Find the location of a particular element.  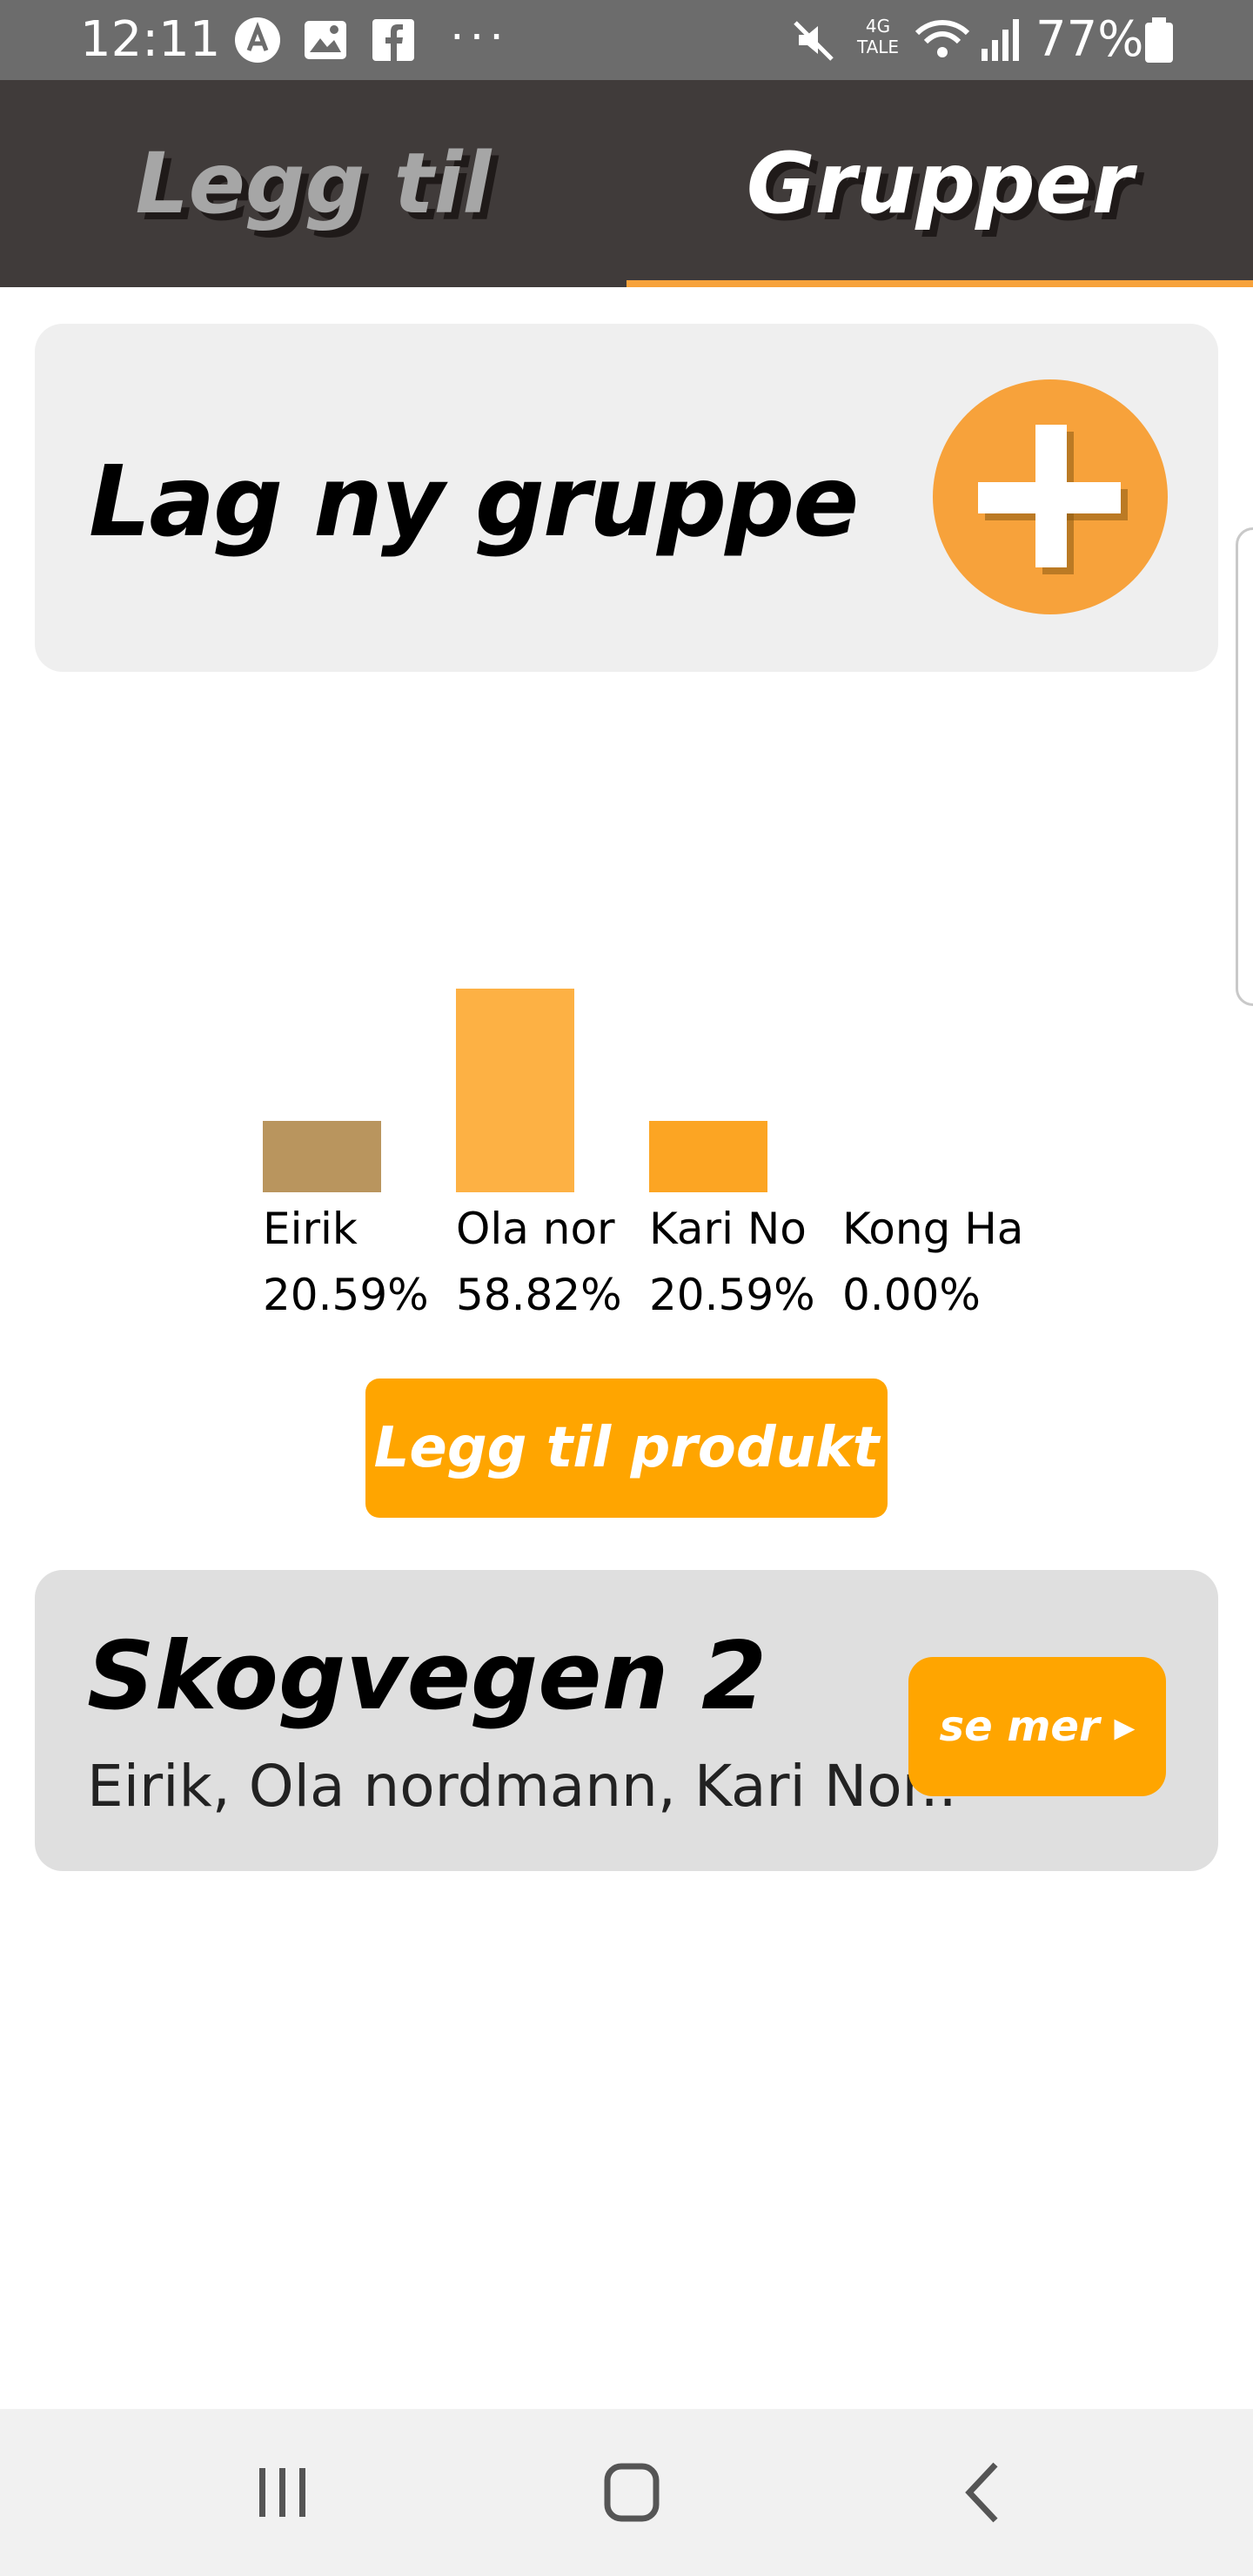

assistant-icon is located at coordinates (257, 40).